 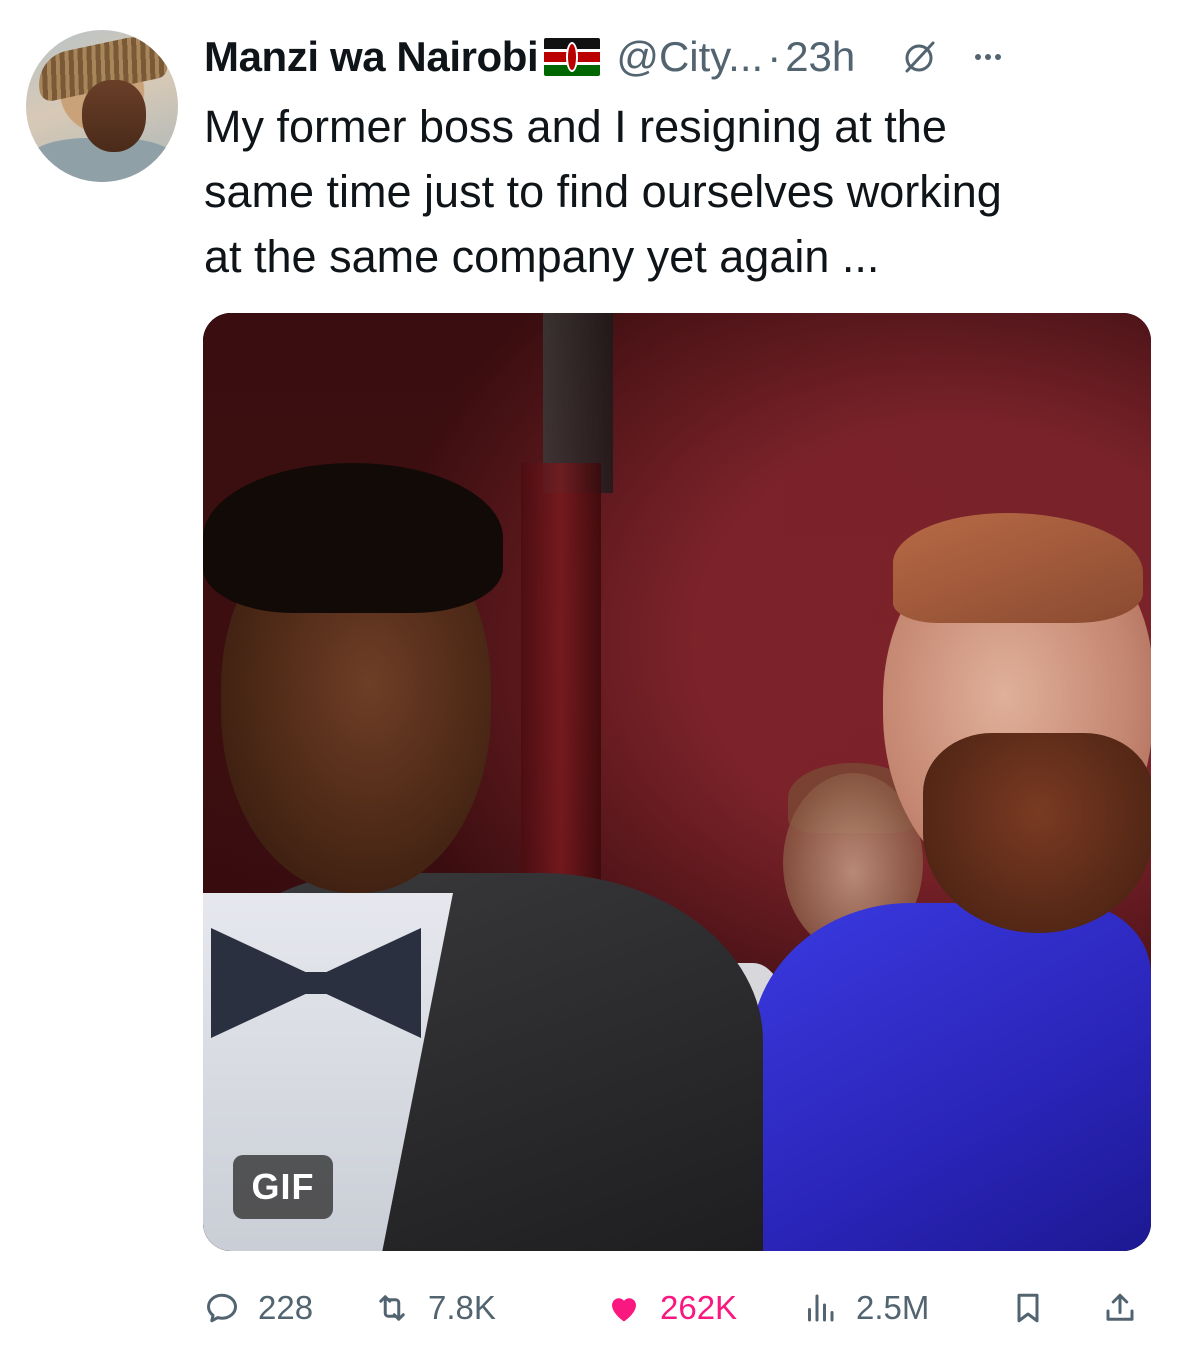 I want to click on tweet-header: Manzi wa Nairobi @City... · 23h, so click(x=684, y=57).